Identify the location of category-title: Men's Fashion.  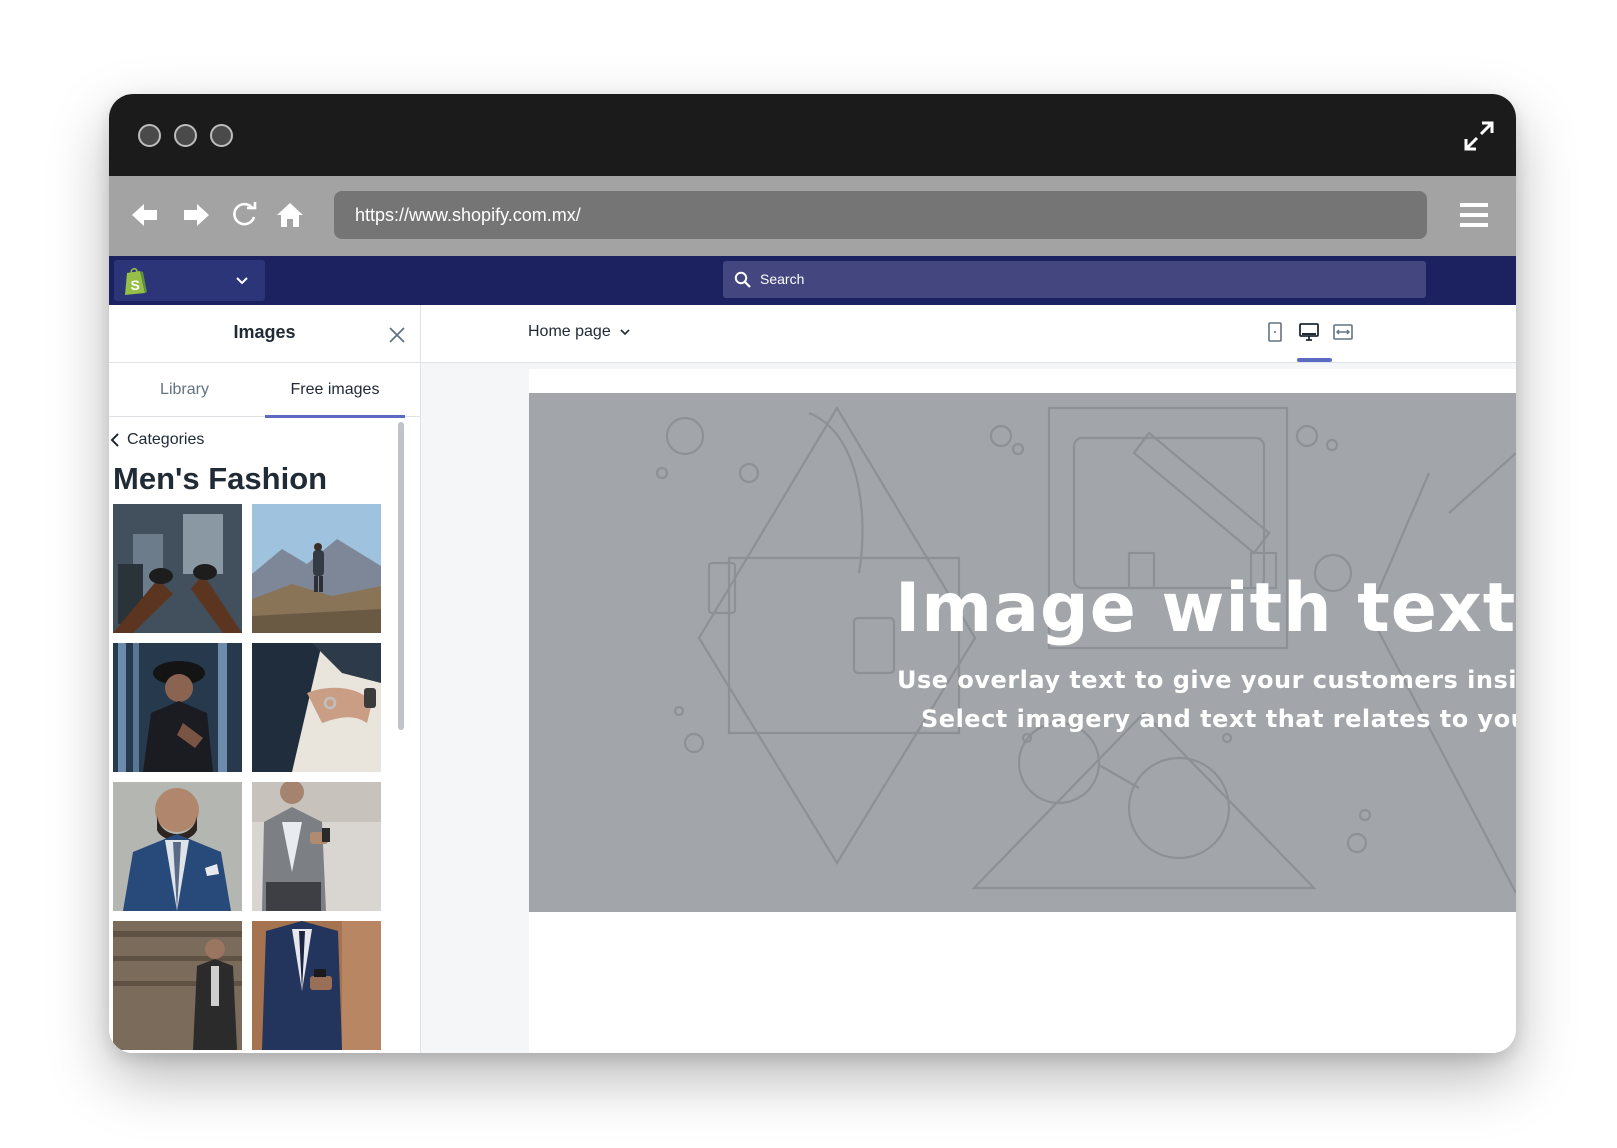
(220, 478).